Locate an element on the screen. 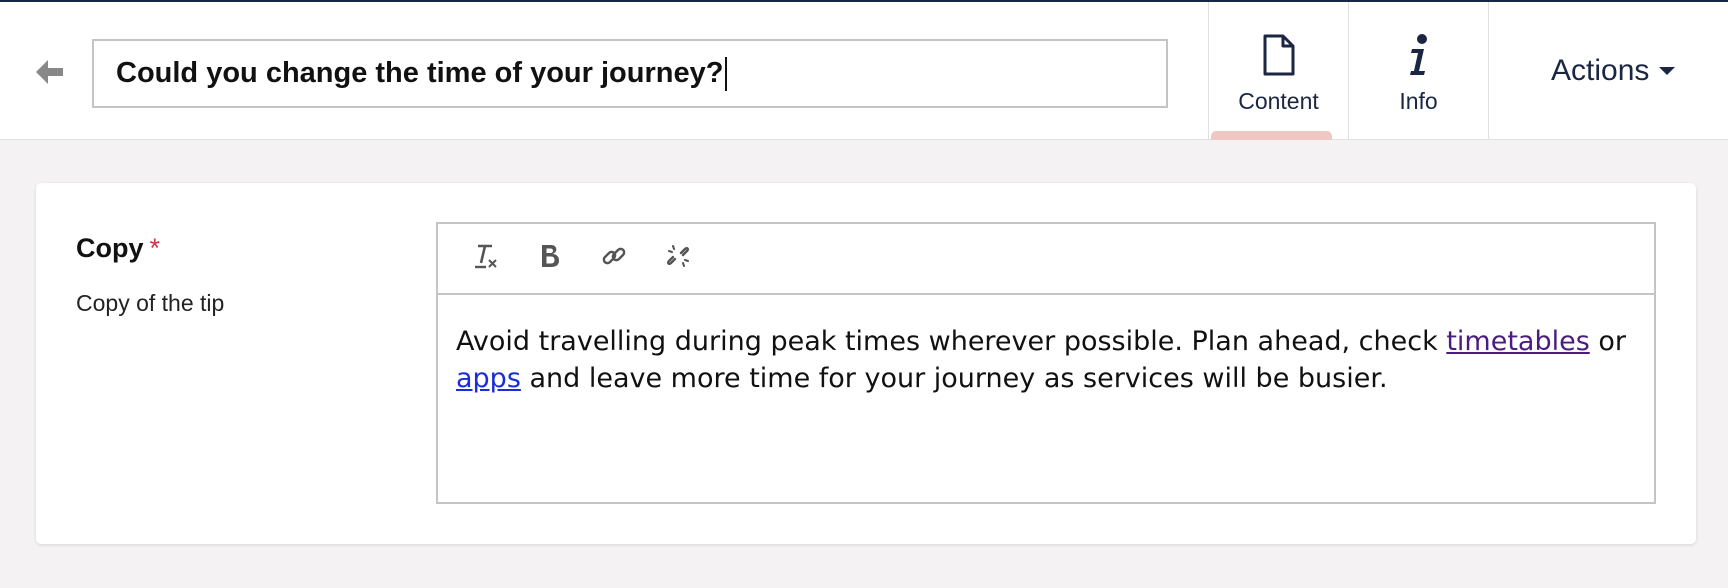 The image size is (1728, 588). active-tab-indicator is located at coordinates (1271, 135).